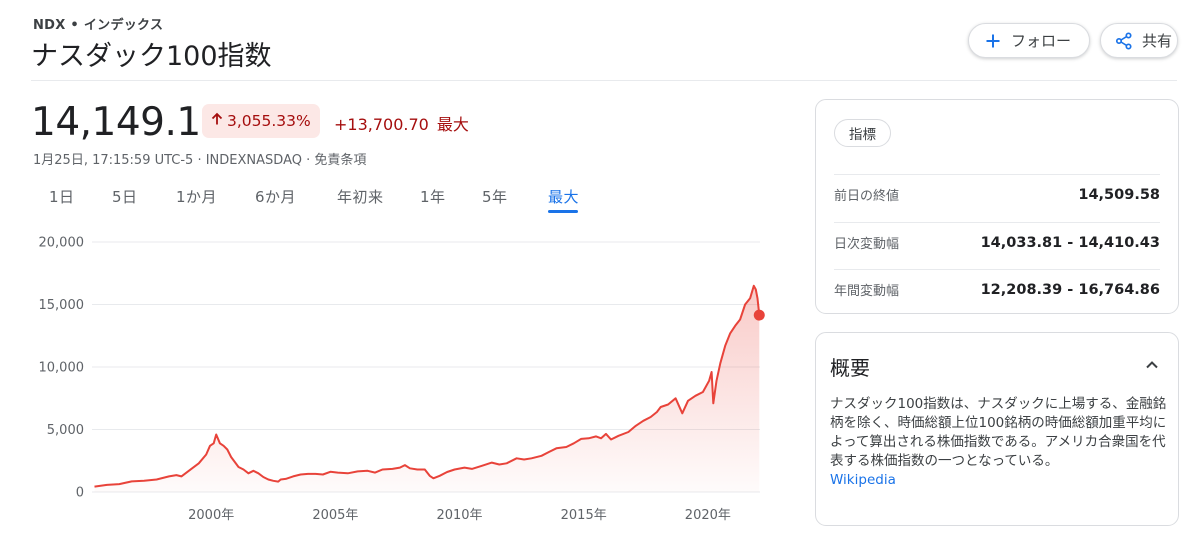 The image size is (1200, 546). I want to click on y-tick-label: 0, so click(80, 493).